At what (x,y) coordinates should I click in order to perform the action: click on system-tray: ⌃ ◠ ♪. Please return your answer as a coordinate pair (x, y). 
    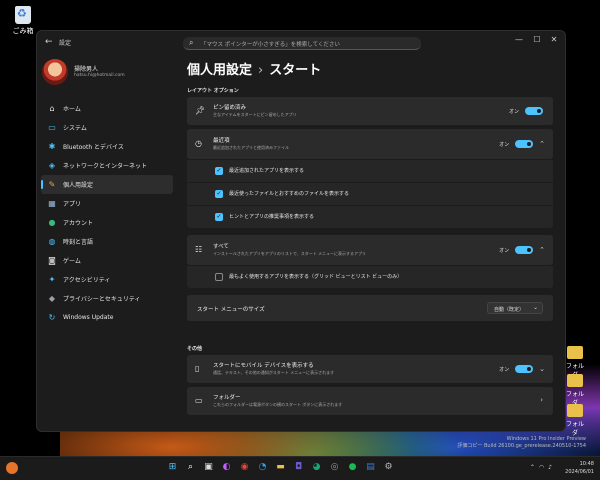
    Looking at the image, I should click on (541, 467).